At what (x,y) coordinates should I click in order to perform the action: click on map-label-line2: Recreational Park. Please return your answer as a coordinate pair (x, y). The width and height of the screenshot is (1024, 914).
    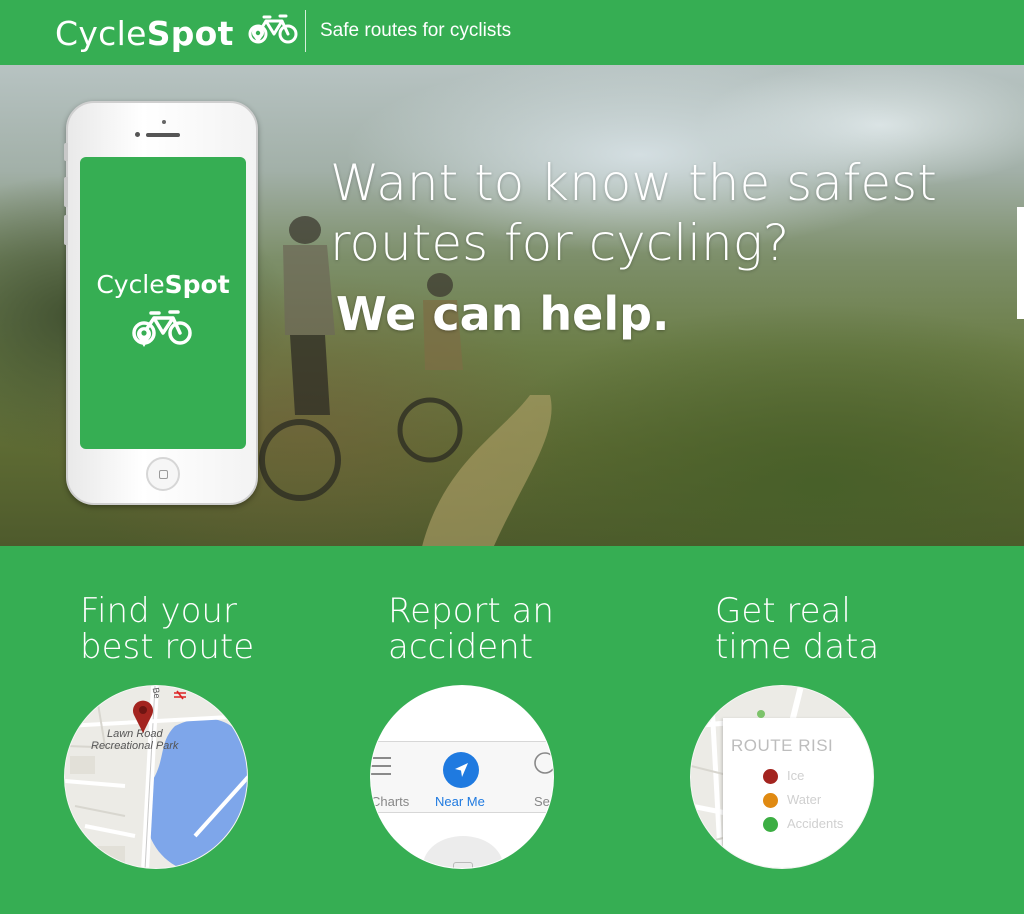
    Looking at the image, I should click on (135, 746).